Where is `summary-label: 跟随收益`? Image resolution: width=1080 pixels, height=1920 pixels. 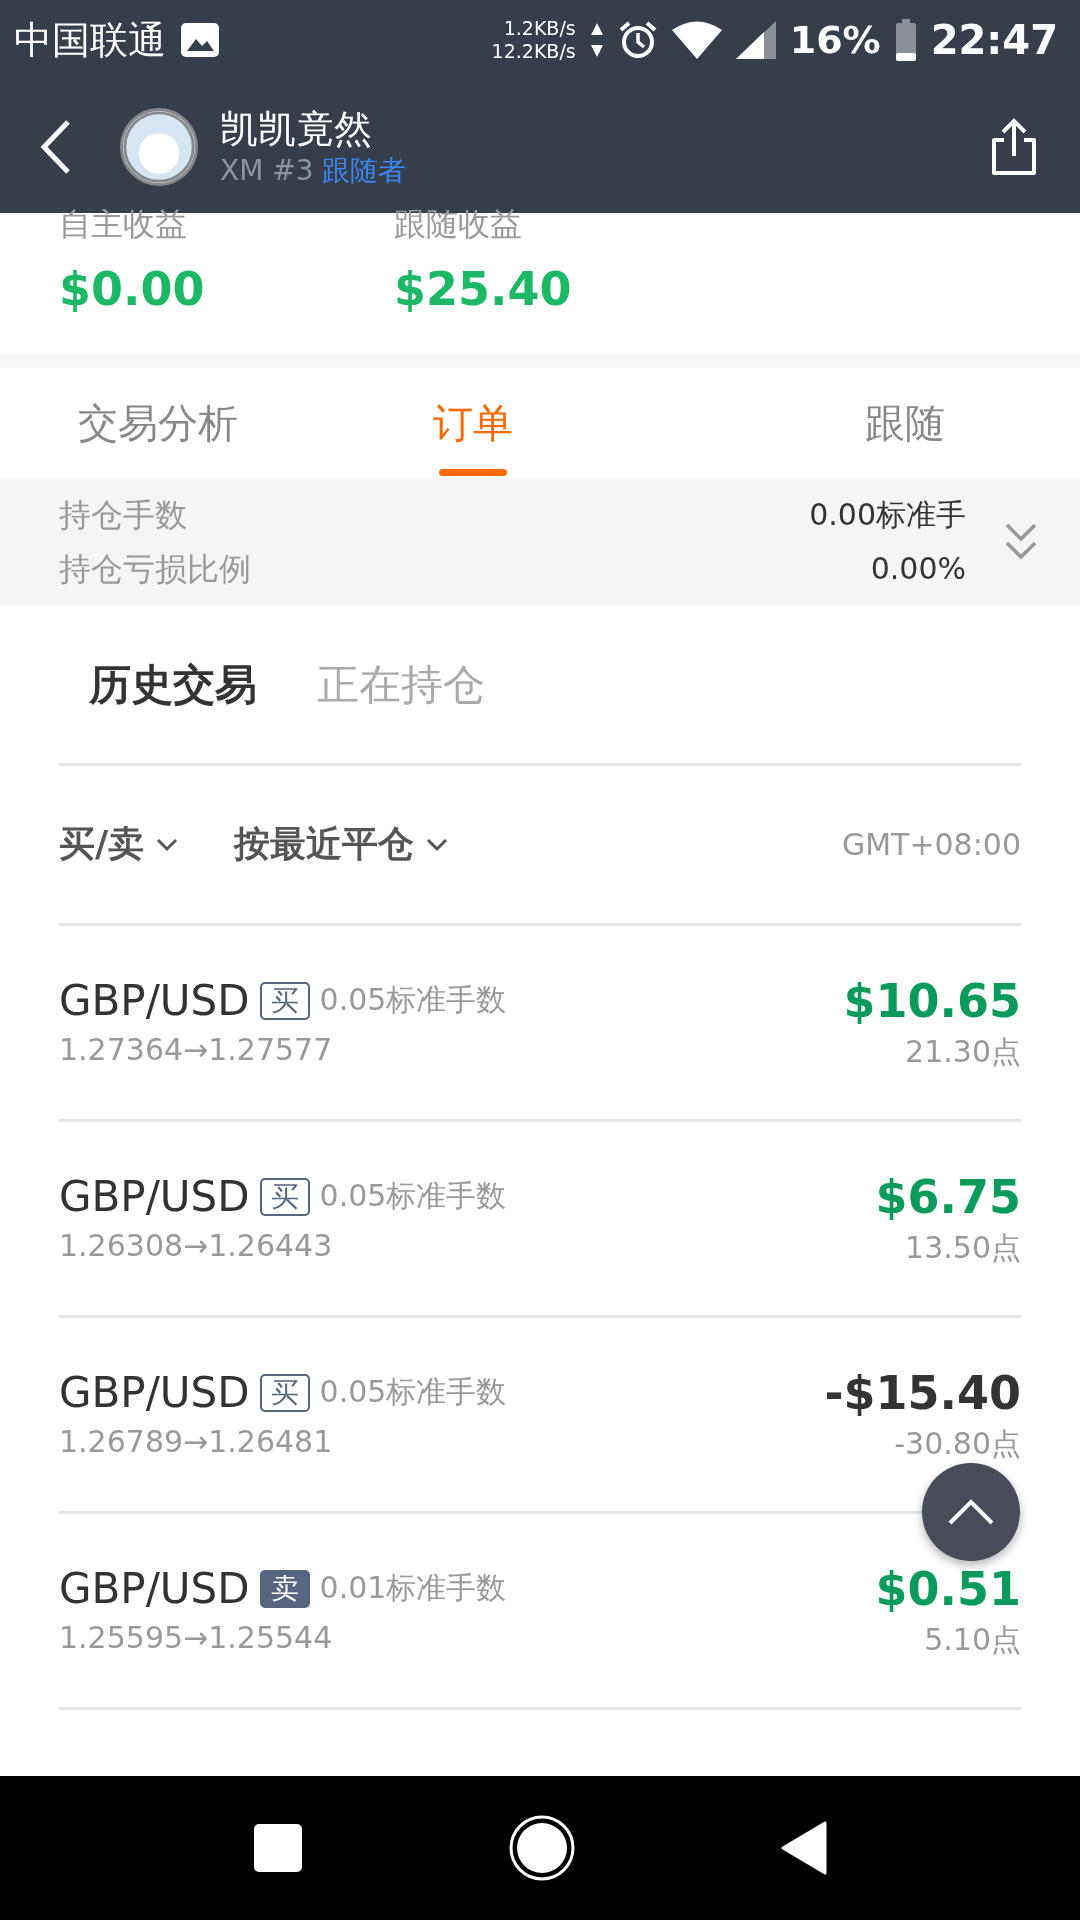 summary-label: 跟随收益 is located at coordinates (458, 224).